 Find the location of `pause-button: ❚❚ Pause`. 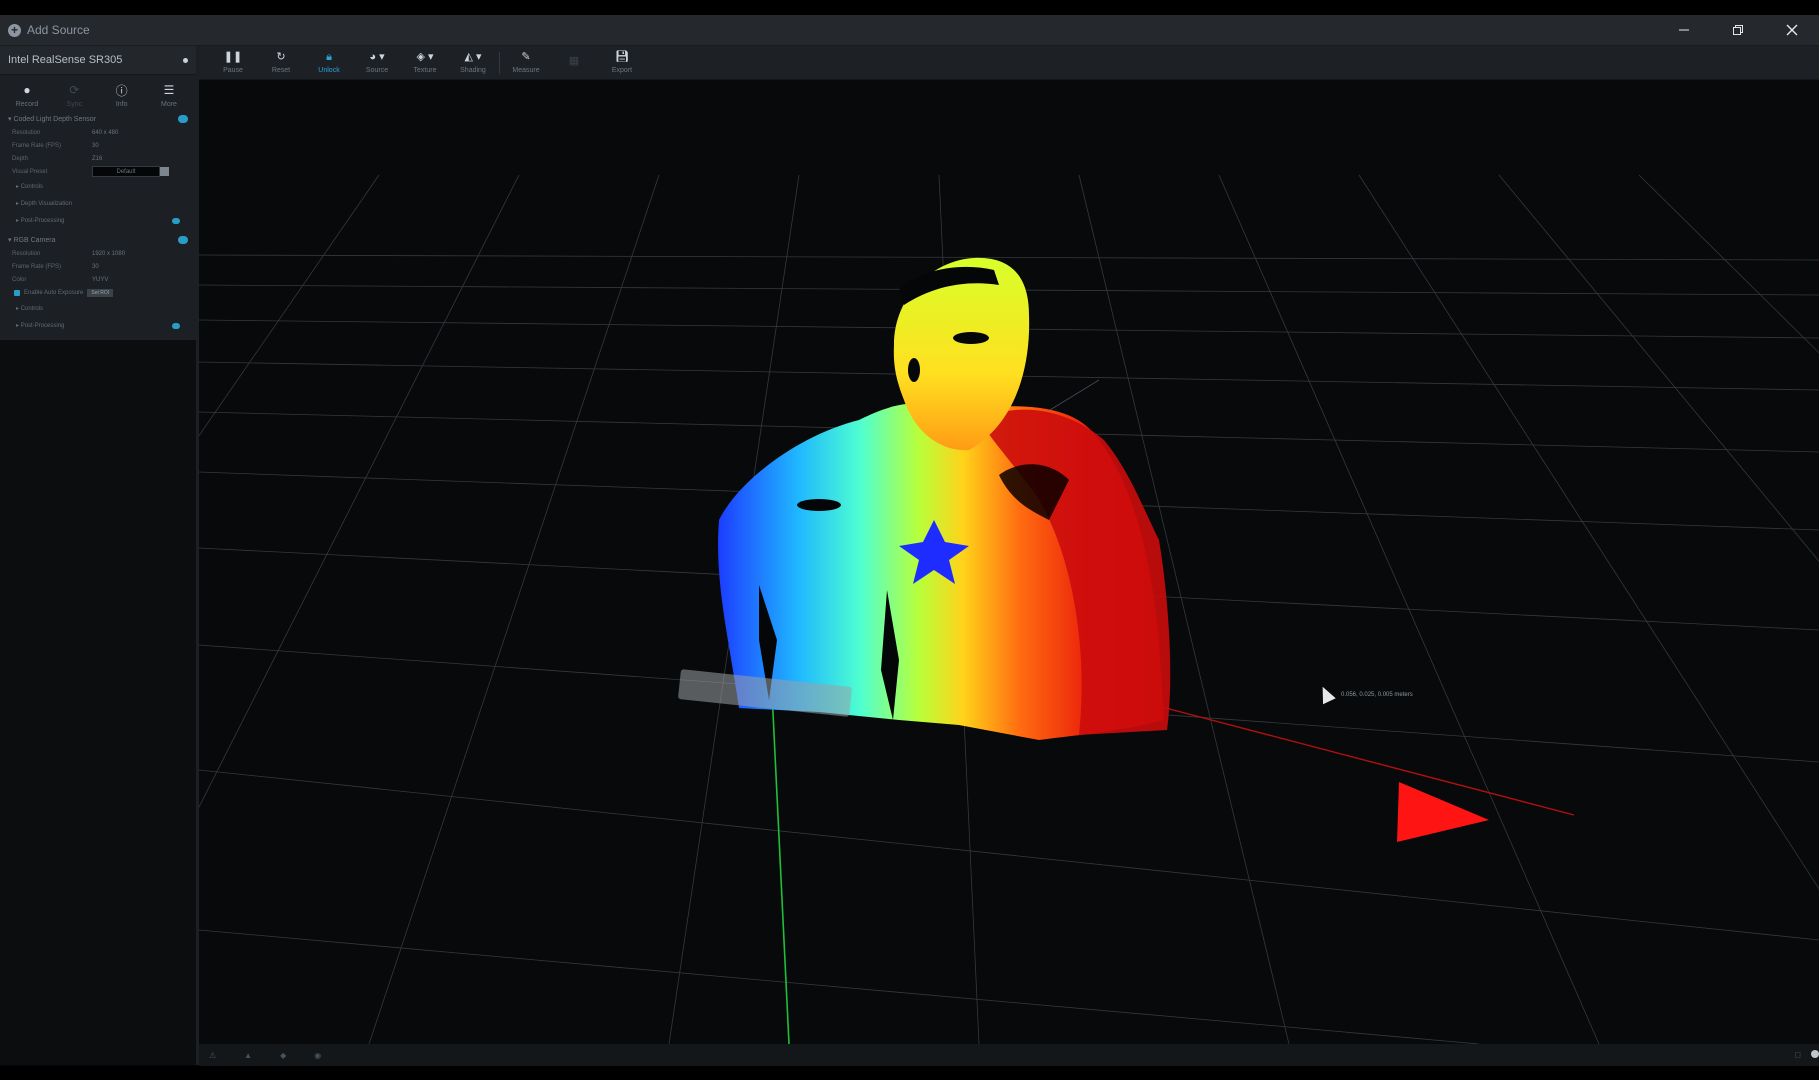

pause-button: ❚❚ Pause is located at coordinates (233, 62).